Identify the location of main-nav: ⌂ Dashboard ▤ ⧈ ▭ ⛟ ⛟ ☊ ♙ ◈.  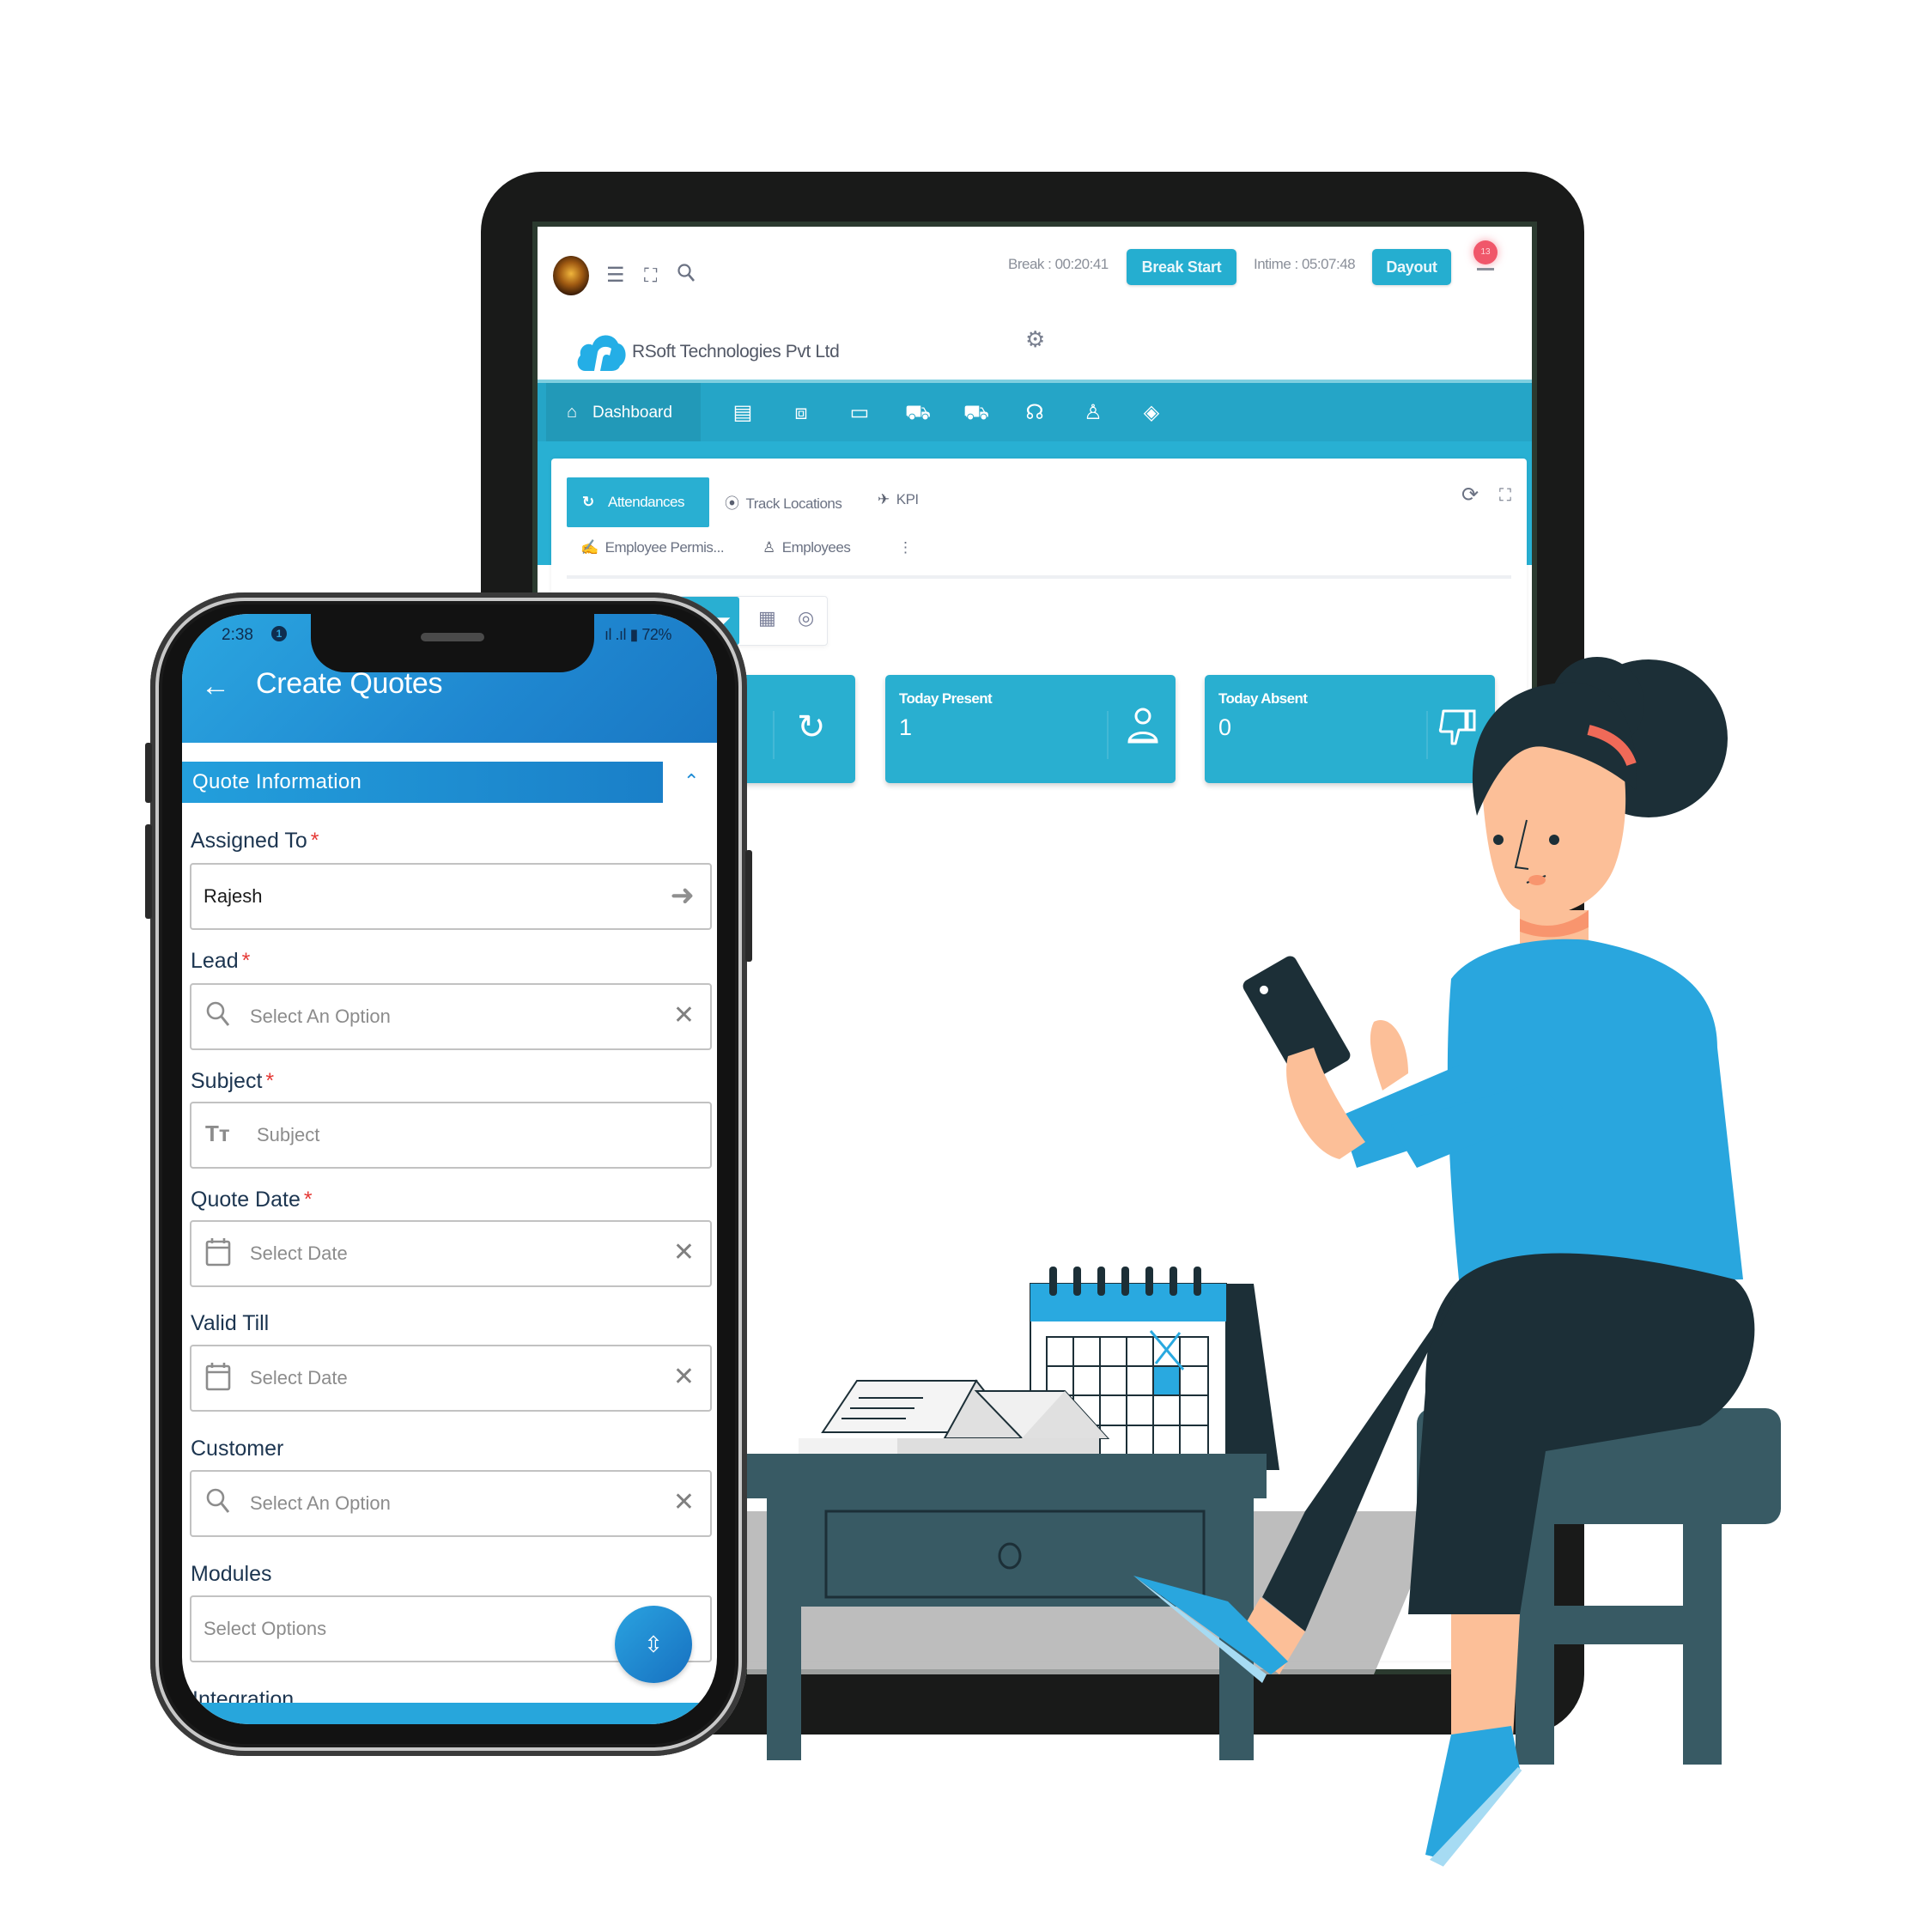
(1035, 412).